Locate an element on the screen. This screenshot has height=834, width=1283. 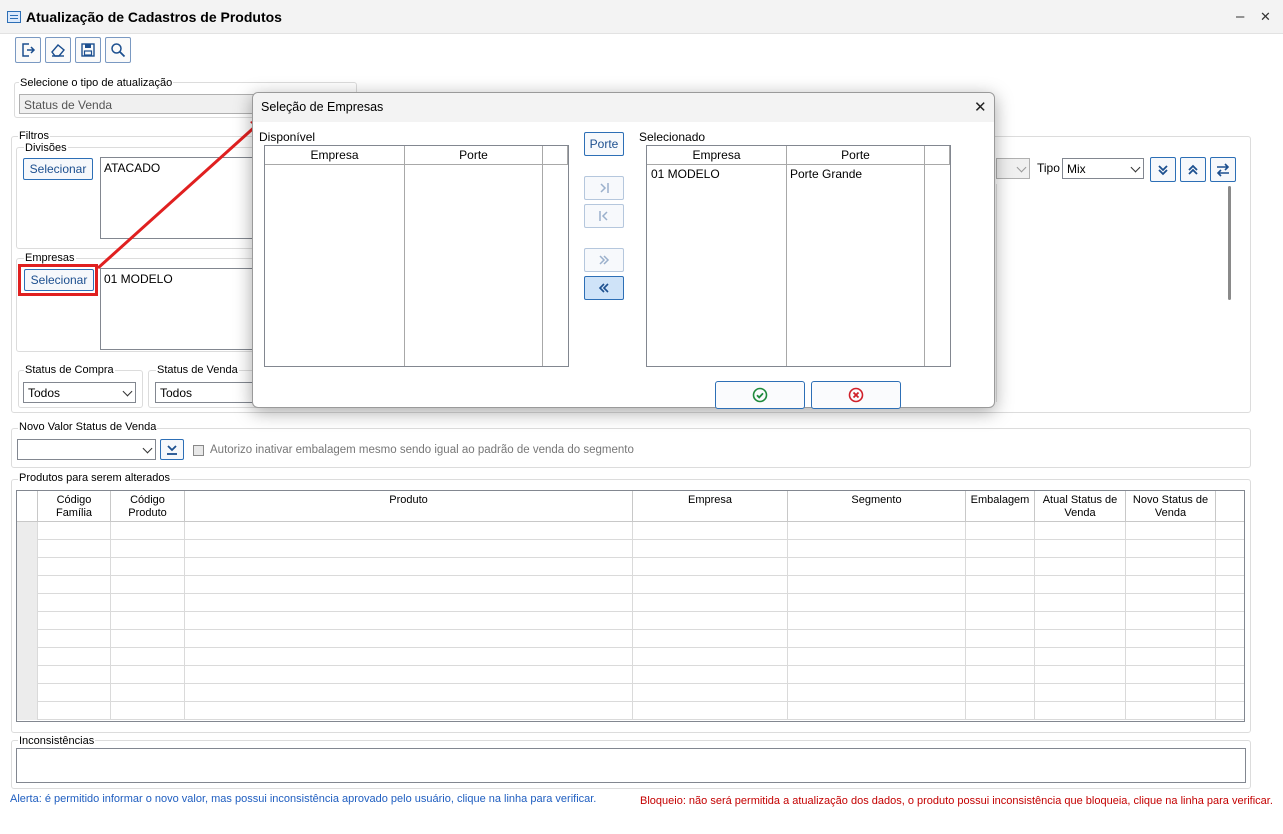
dialog-header: Seleção de Empresas ✕ is located at coordinates (623, 107).